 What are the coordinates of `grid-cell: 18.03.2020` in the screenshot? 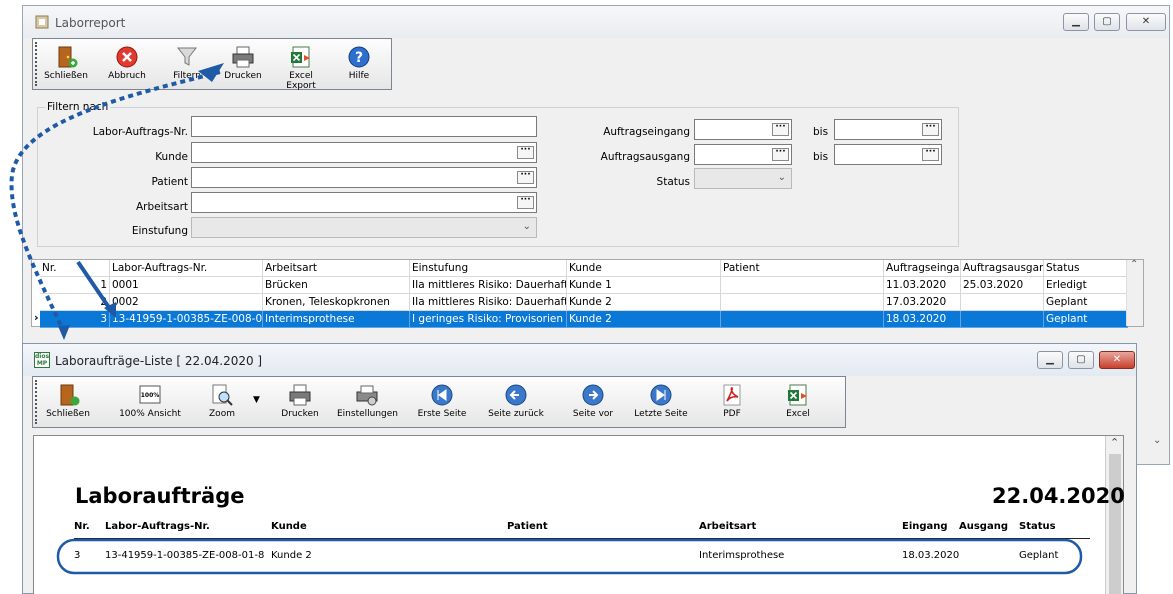 It's located at (922, 319).